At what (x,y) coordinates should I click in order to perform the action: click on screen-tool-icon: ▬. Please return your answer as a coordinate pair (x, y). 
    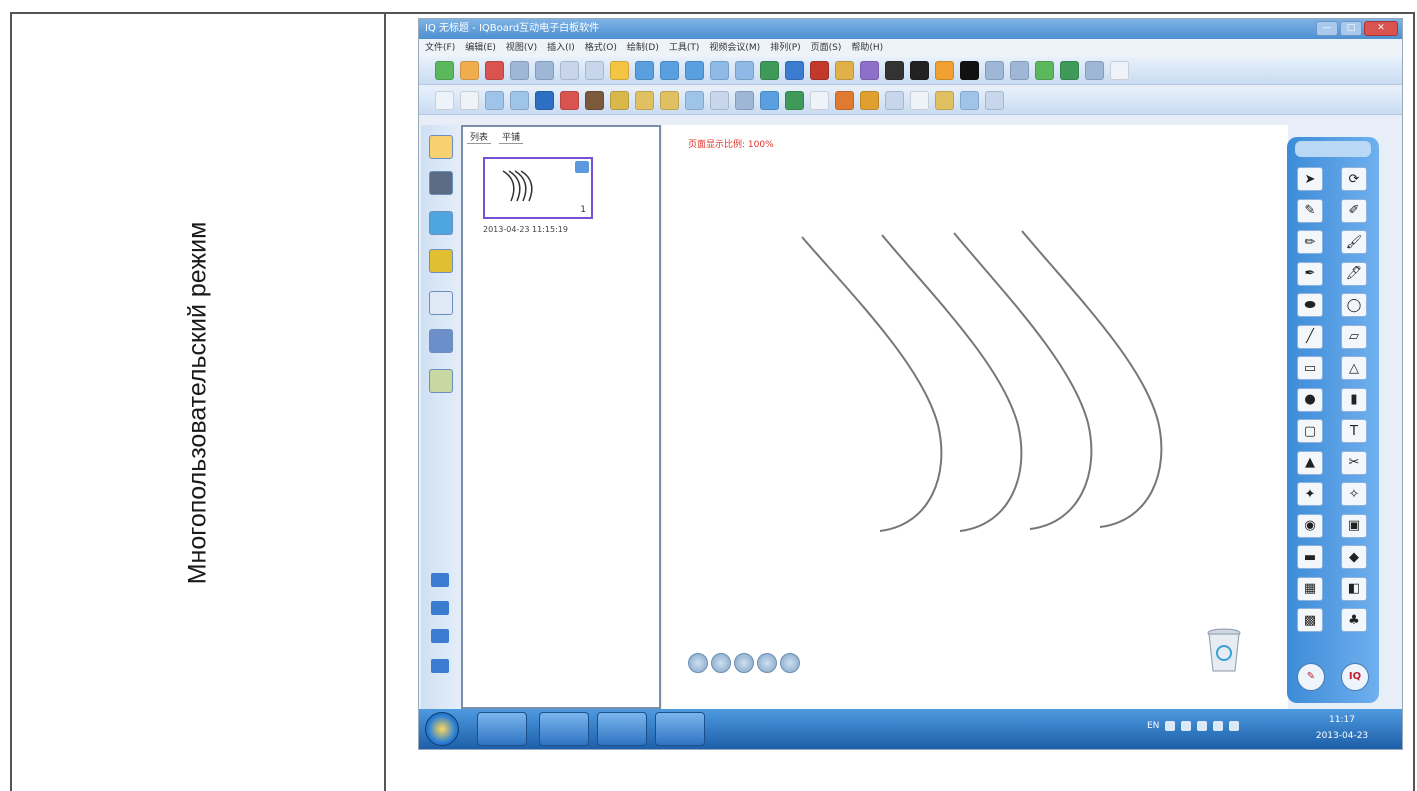
    Looking at the image, I should click on (1310, 557).